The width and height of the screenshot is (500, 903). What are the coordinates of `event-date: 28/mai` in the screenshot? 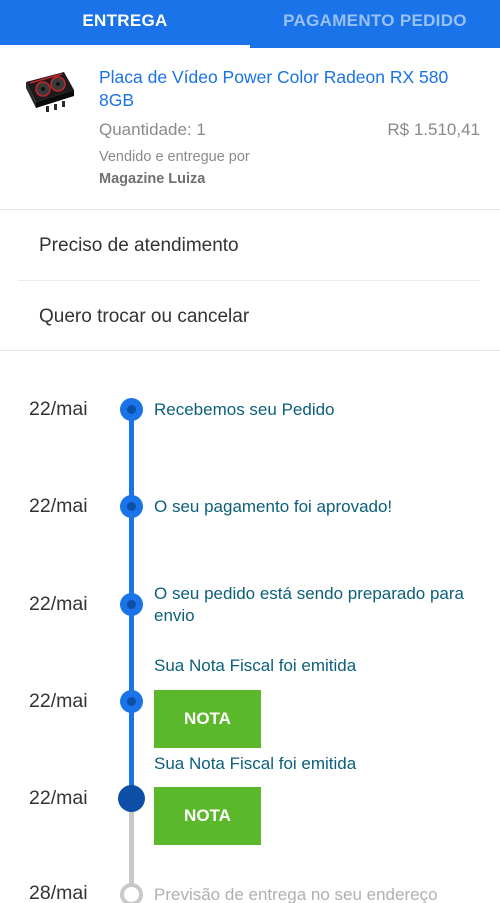 It's located at (58, 892).